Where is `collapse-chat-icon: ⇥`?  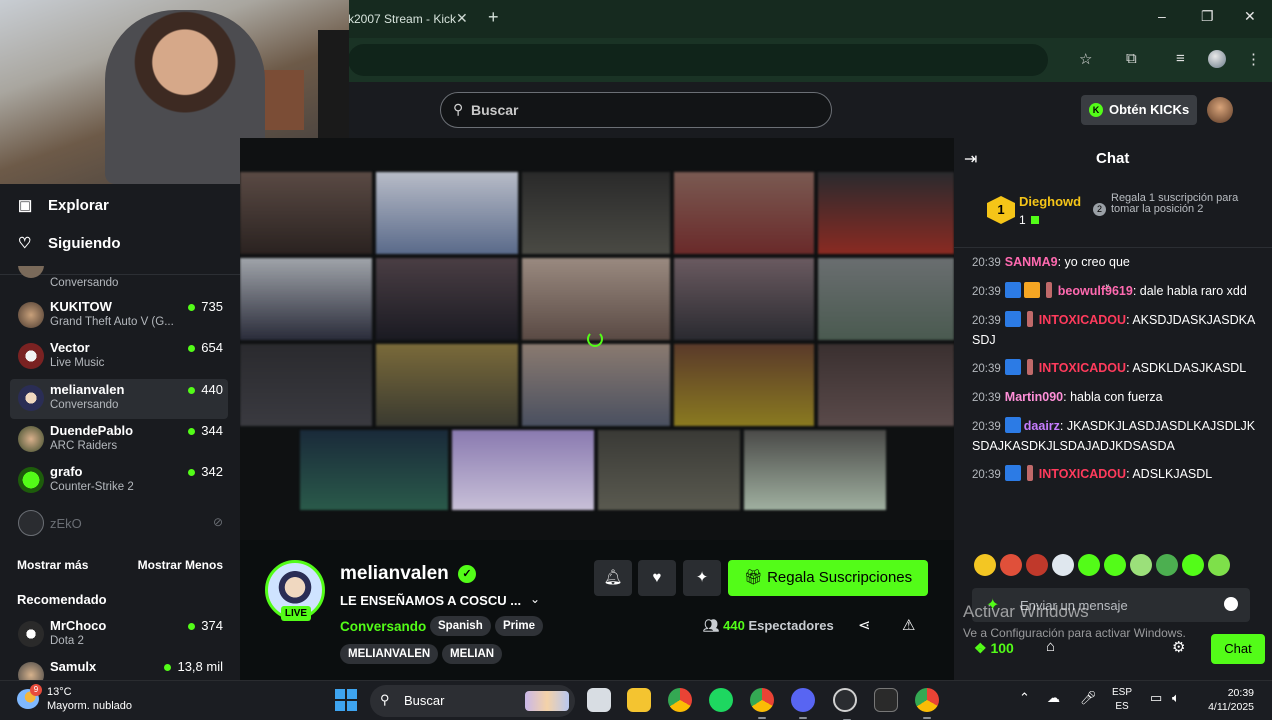 collapse-chat-icon: ⇥ is located at coordinates (970, 159).